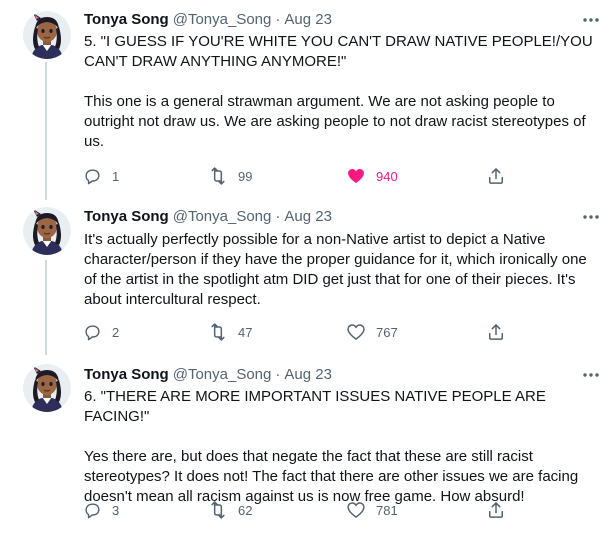 The image size is (616, 540). I want to click on tweet-actions: 2 47 767, so click(298, 332).